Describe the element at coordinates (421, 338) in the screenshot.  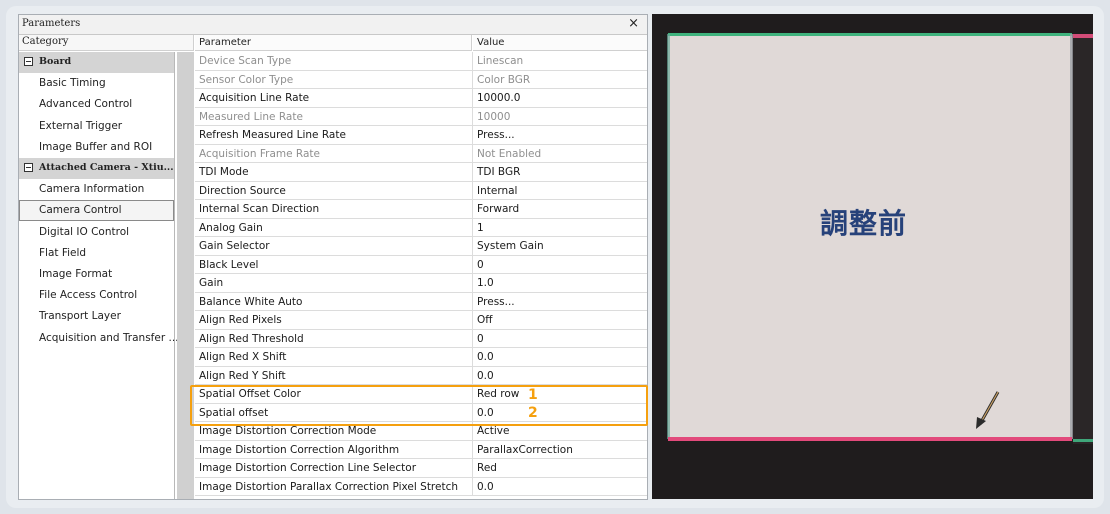
I see `parameter-row: Align Red Threshold 0` at that location.